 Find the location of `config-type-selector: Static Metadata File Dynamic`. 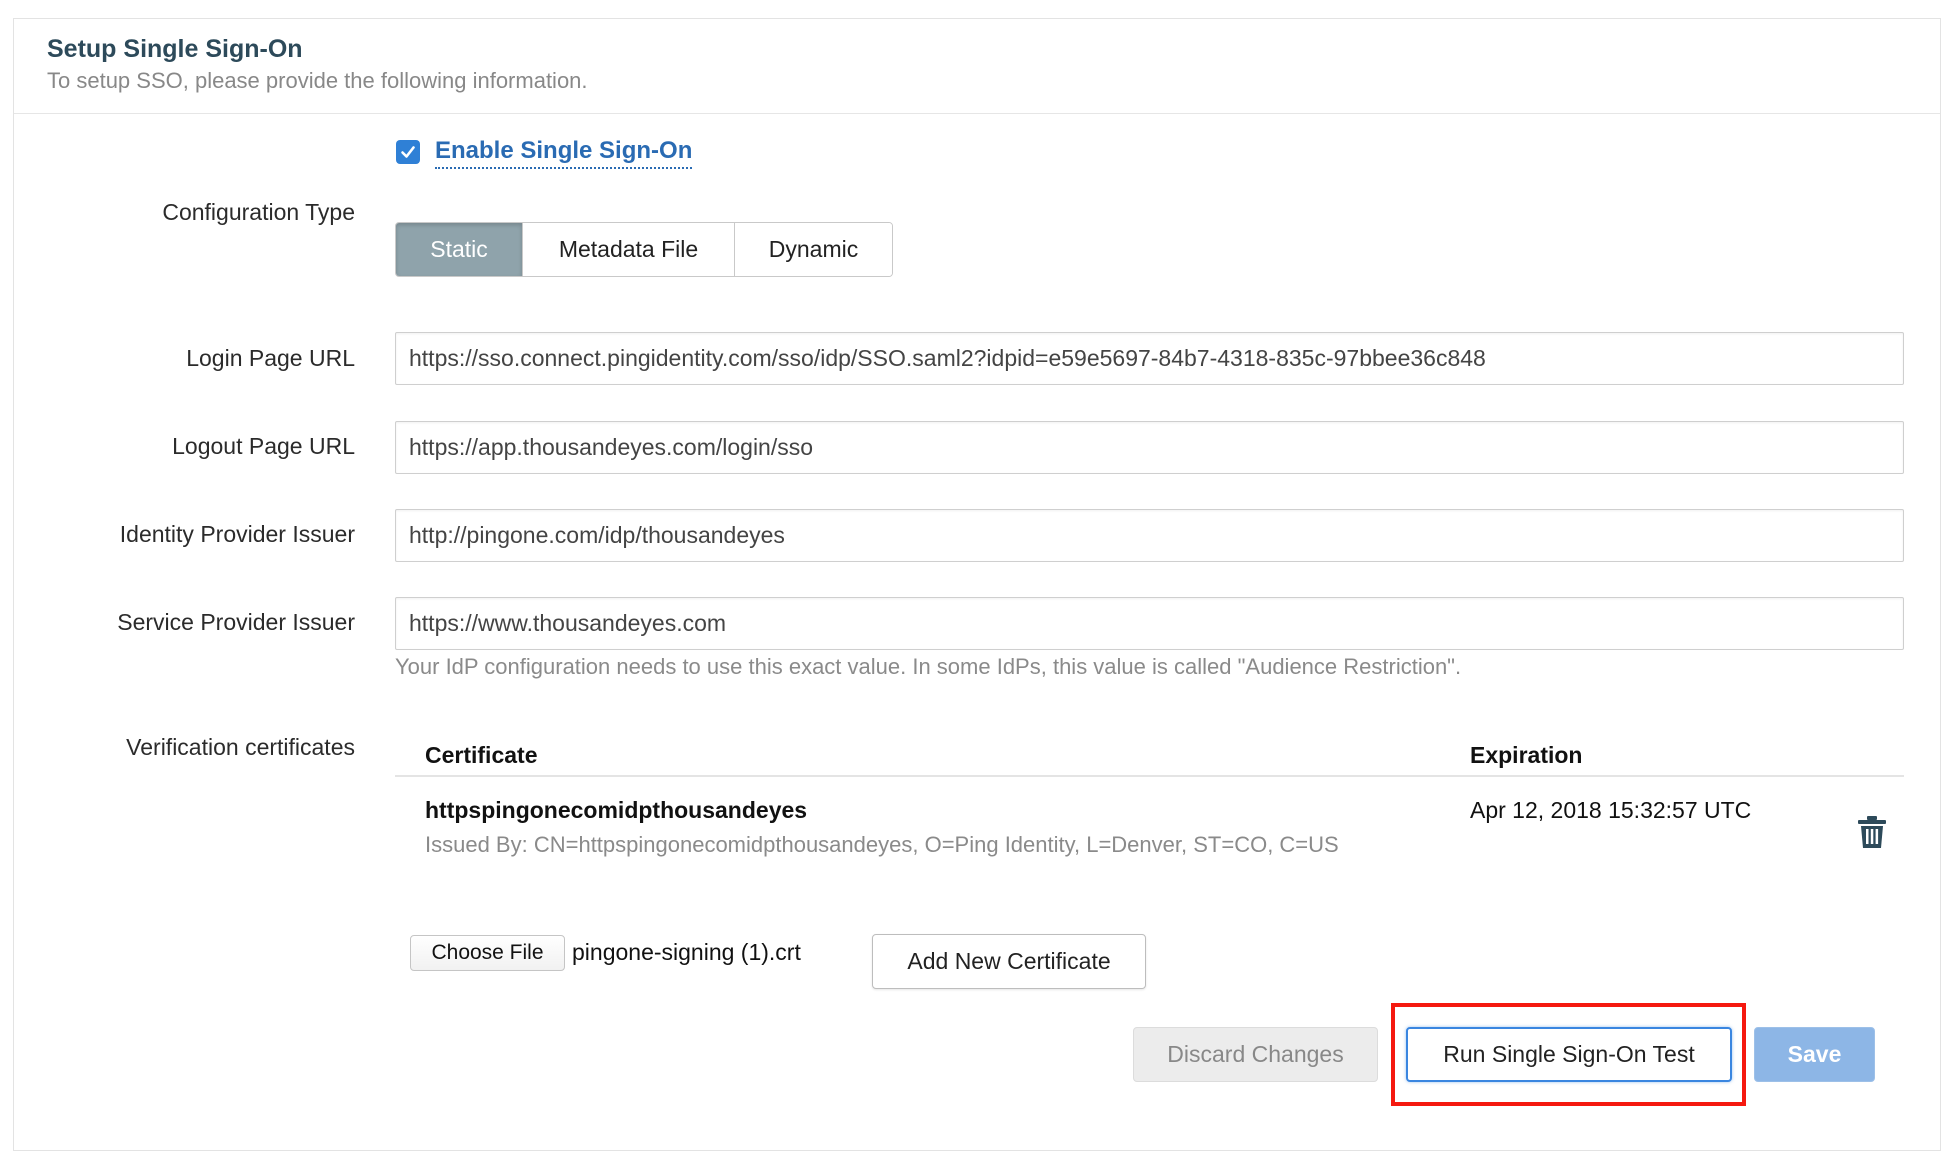

config-type-selector: Static Metadata File Dynamic is located at coordinates (644, 249).